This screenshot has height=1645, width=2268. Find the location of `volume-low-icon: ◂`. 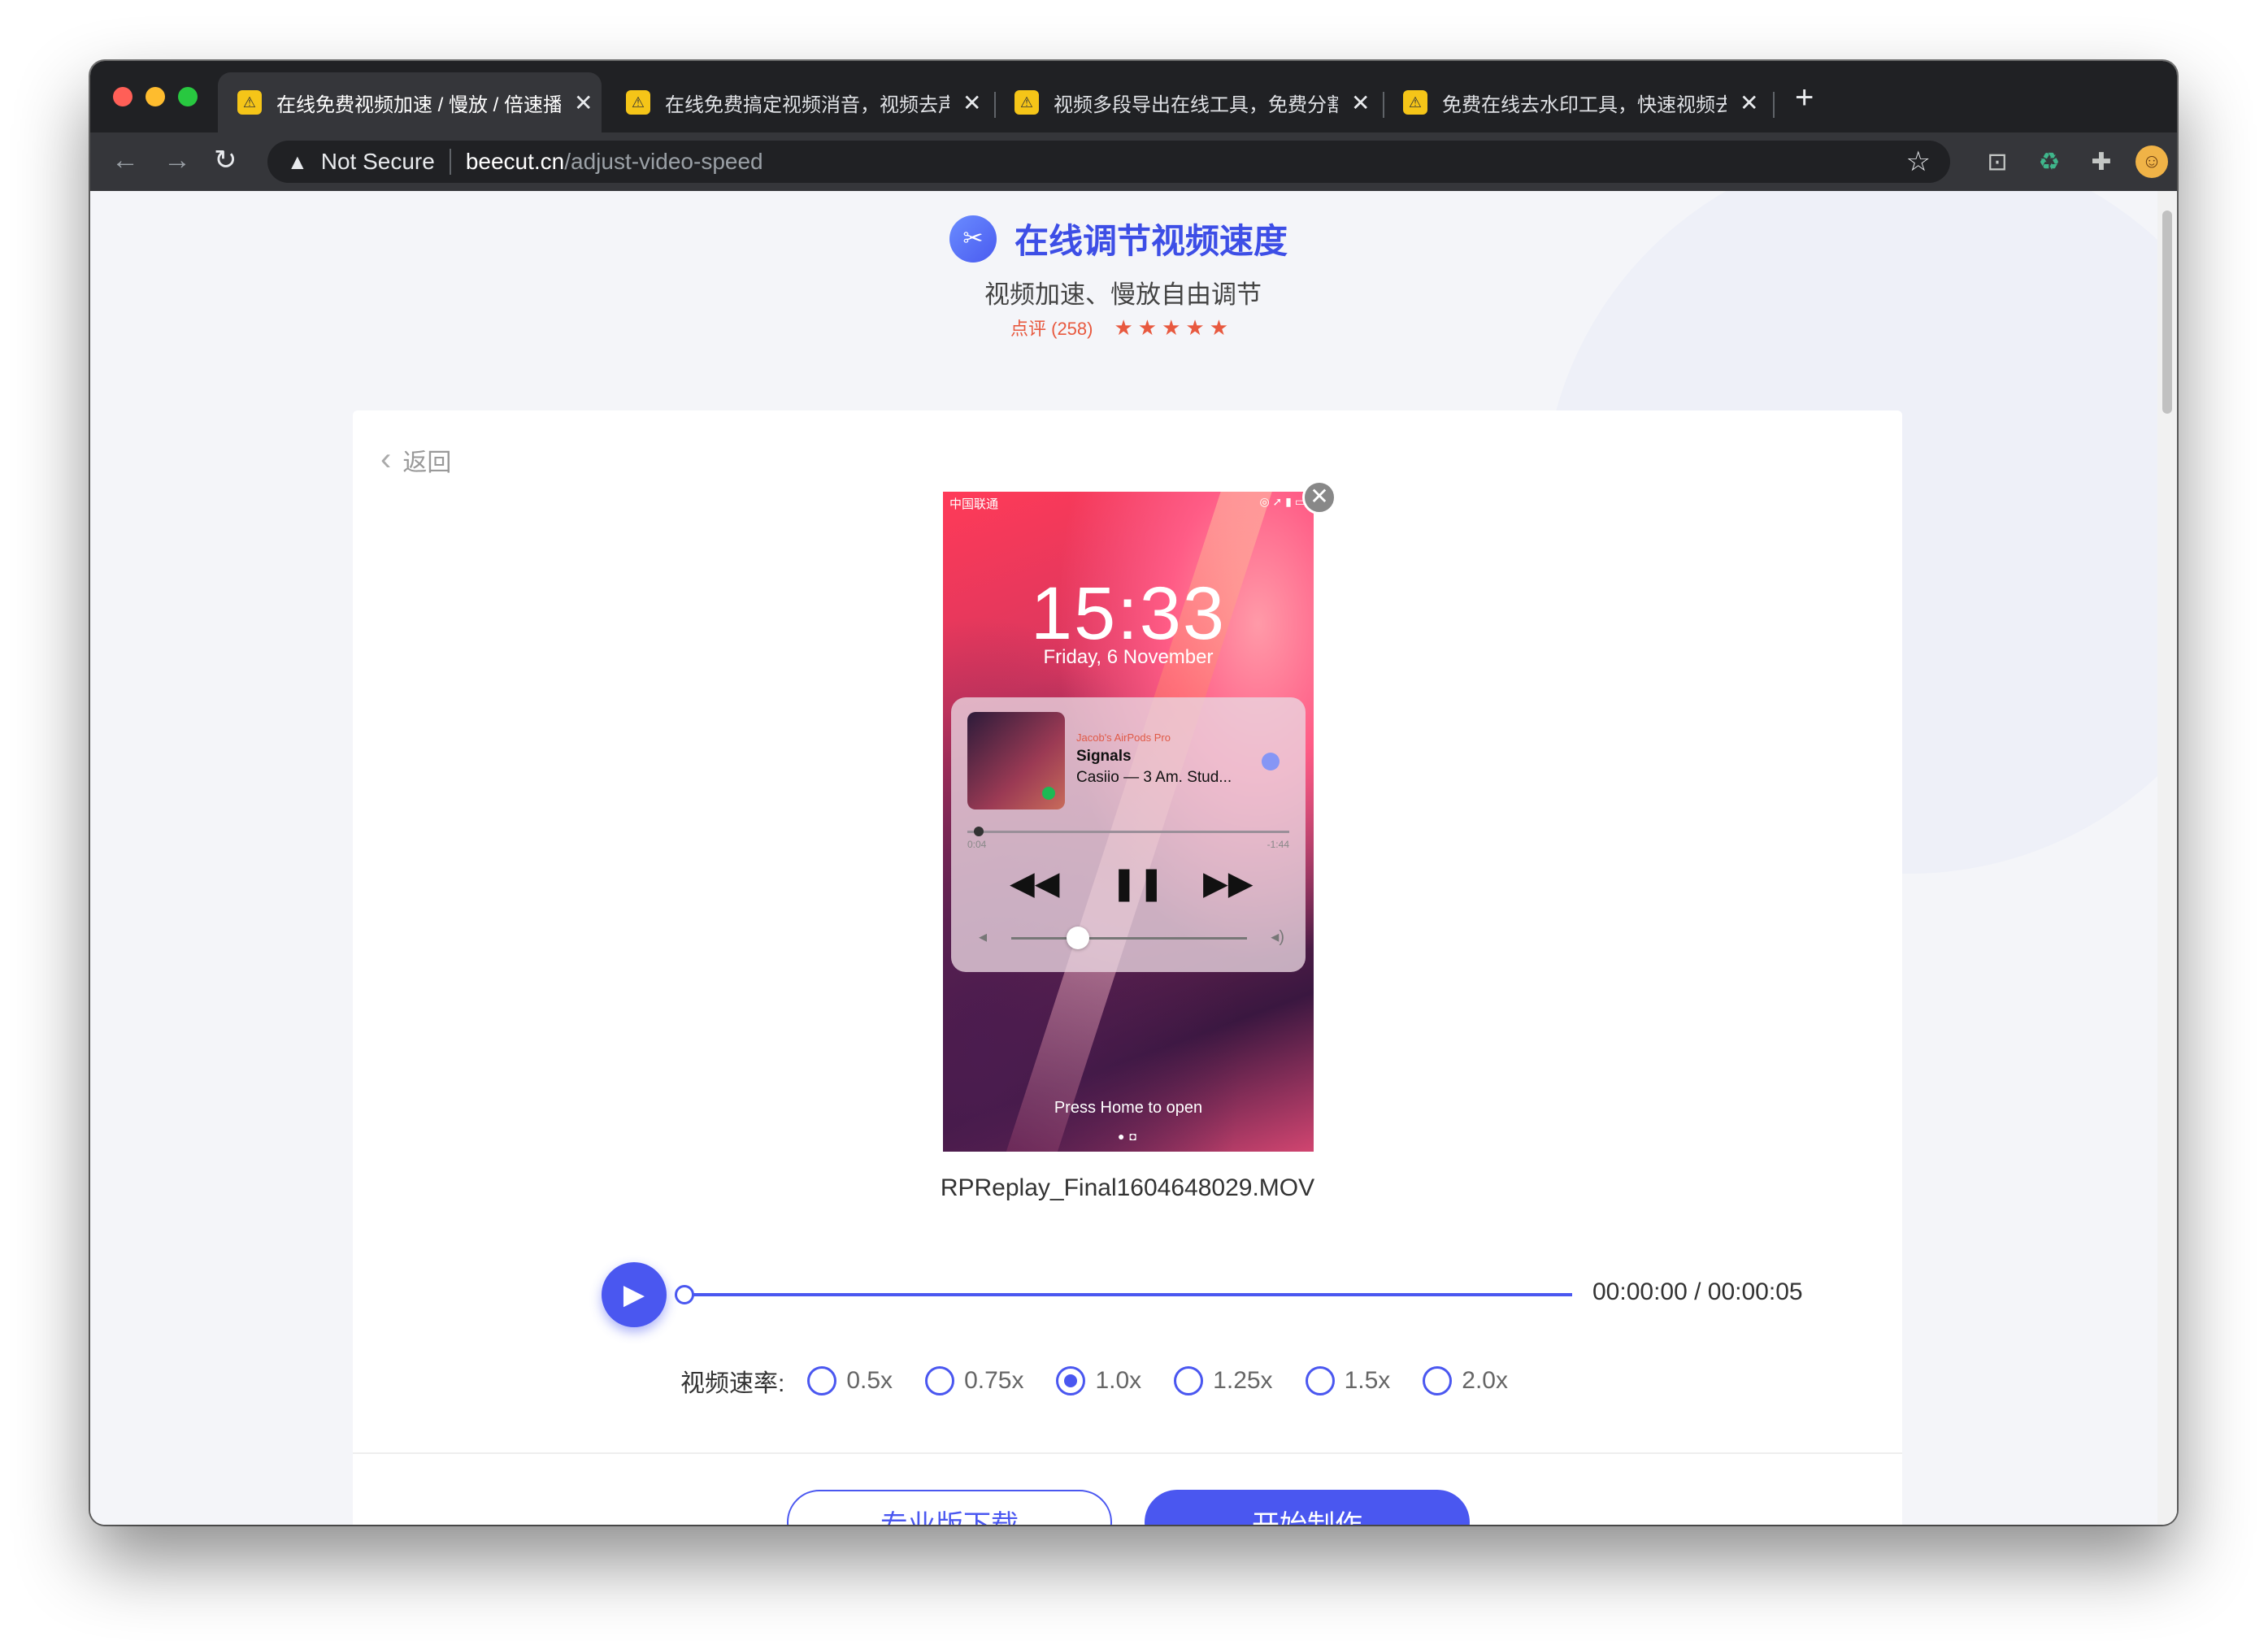

volume-low-icon: ◂ is located at coordinates (983, 937).